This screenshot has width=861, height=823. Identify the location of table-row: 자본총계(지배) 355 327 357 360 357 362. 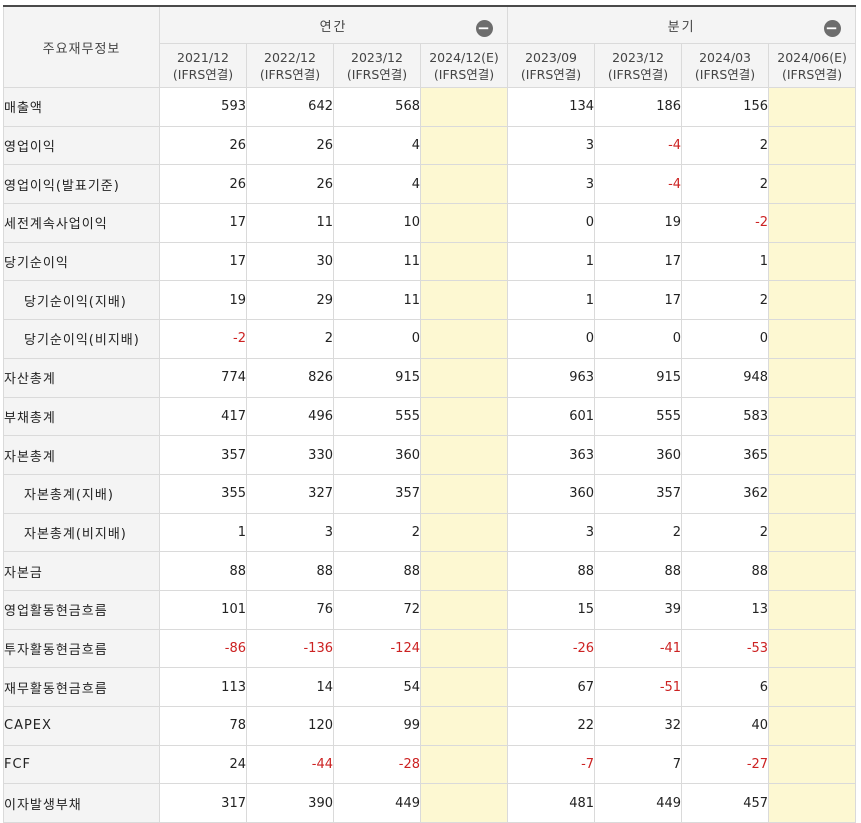
(430, 493).